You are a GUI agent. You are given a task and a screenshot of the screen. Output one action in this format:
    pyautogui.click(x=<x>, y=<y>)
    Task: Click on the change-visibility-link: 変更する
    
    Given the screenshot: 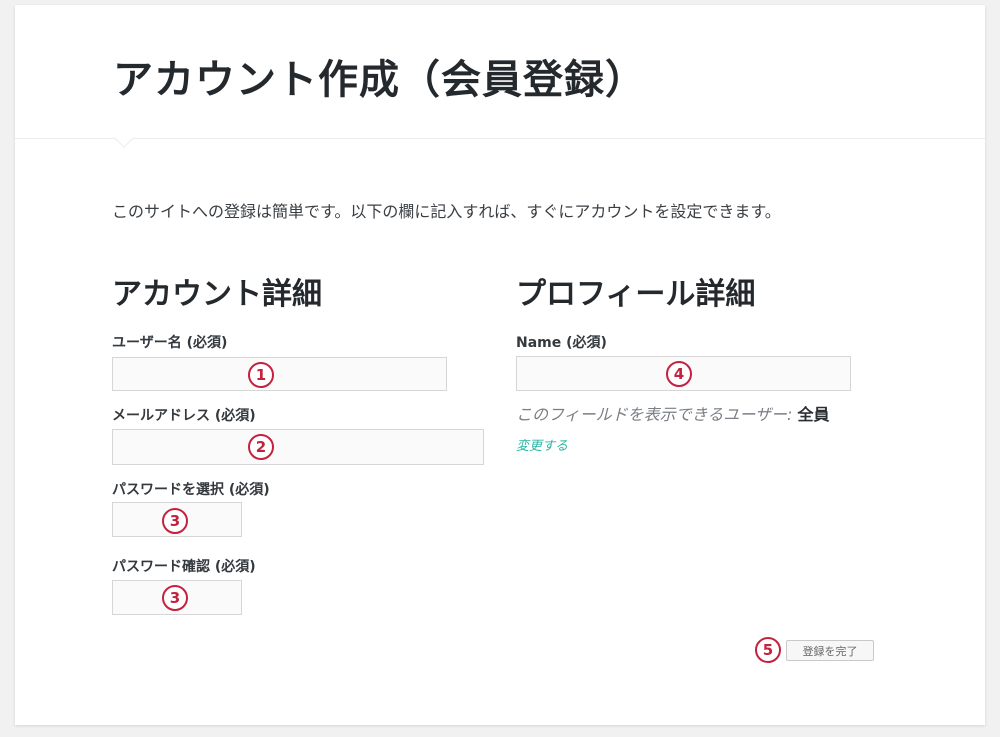 What is the action you would take?
    pyautogui.click(x=542, y=444)
    